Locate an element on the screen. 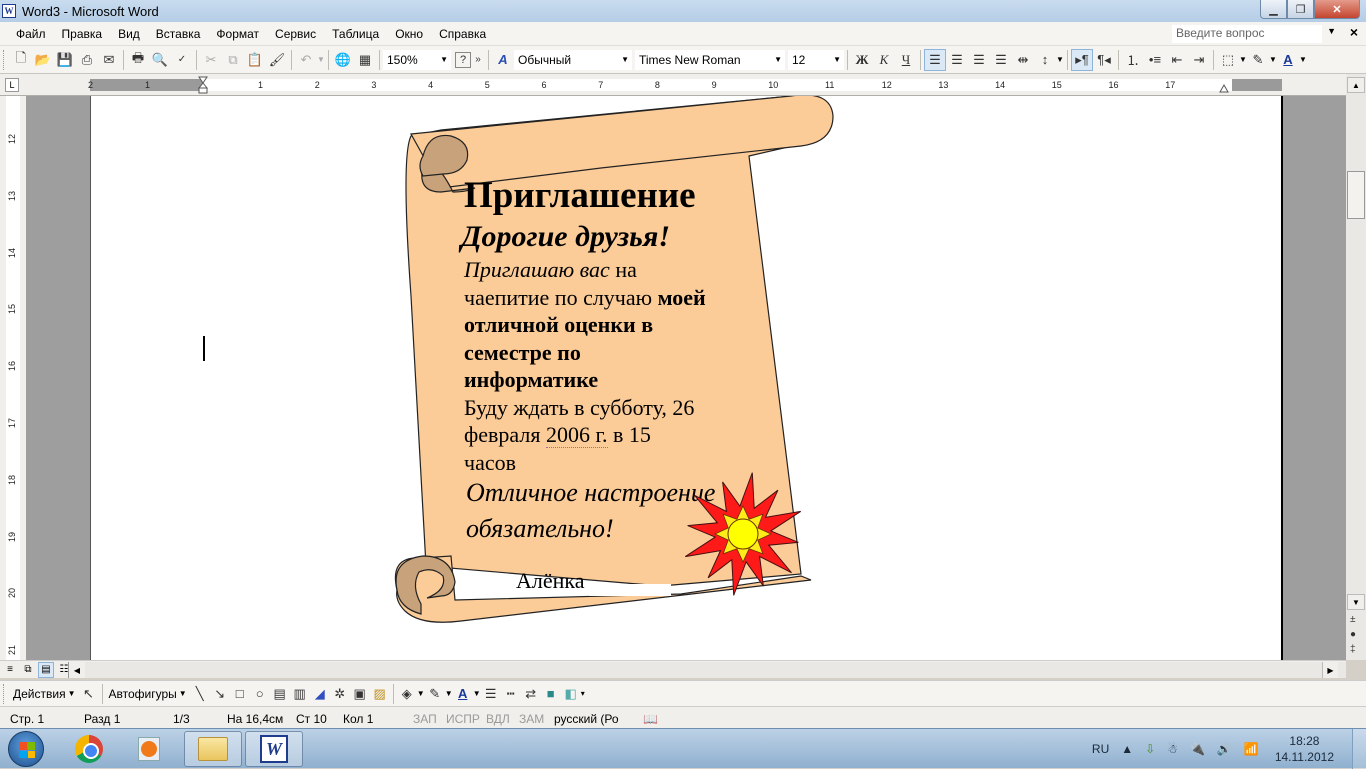 The height and width of the screenshot is (769, 1366). line-icon: ╲ is located at coordinates (200, 694).